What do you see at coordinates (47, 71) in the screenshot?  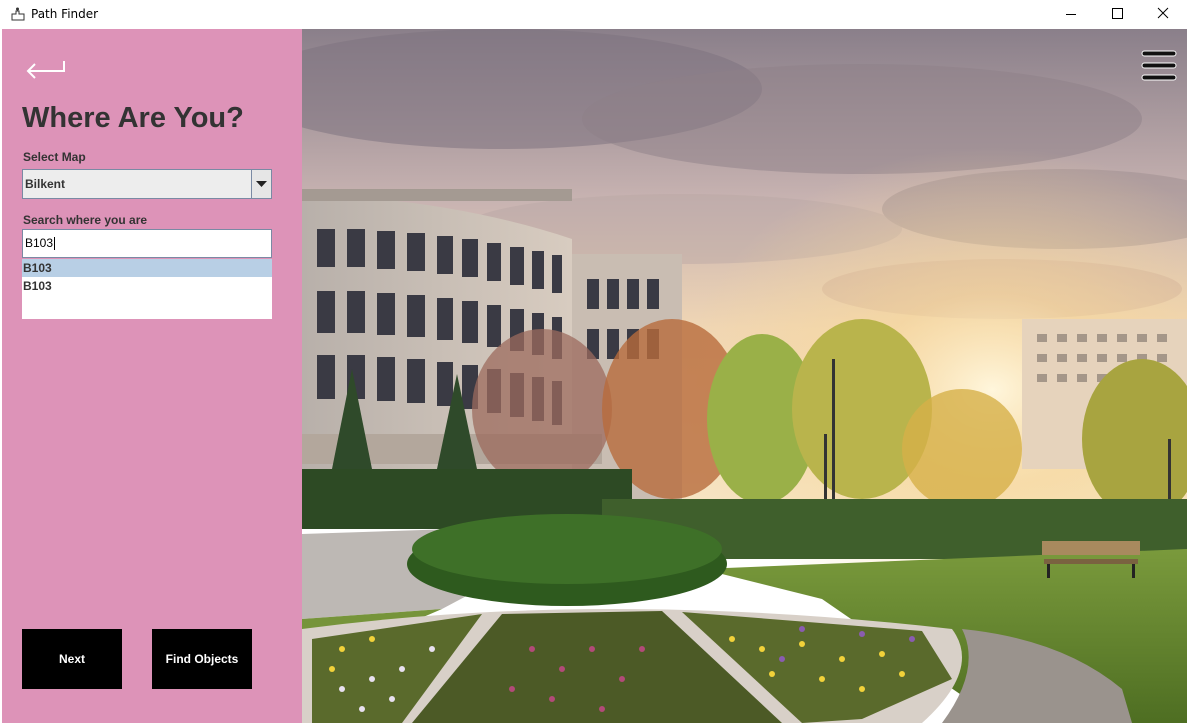 I see `back-arrow-icon` at bounding box center [47, 71].